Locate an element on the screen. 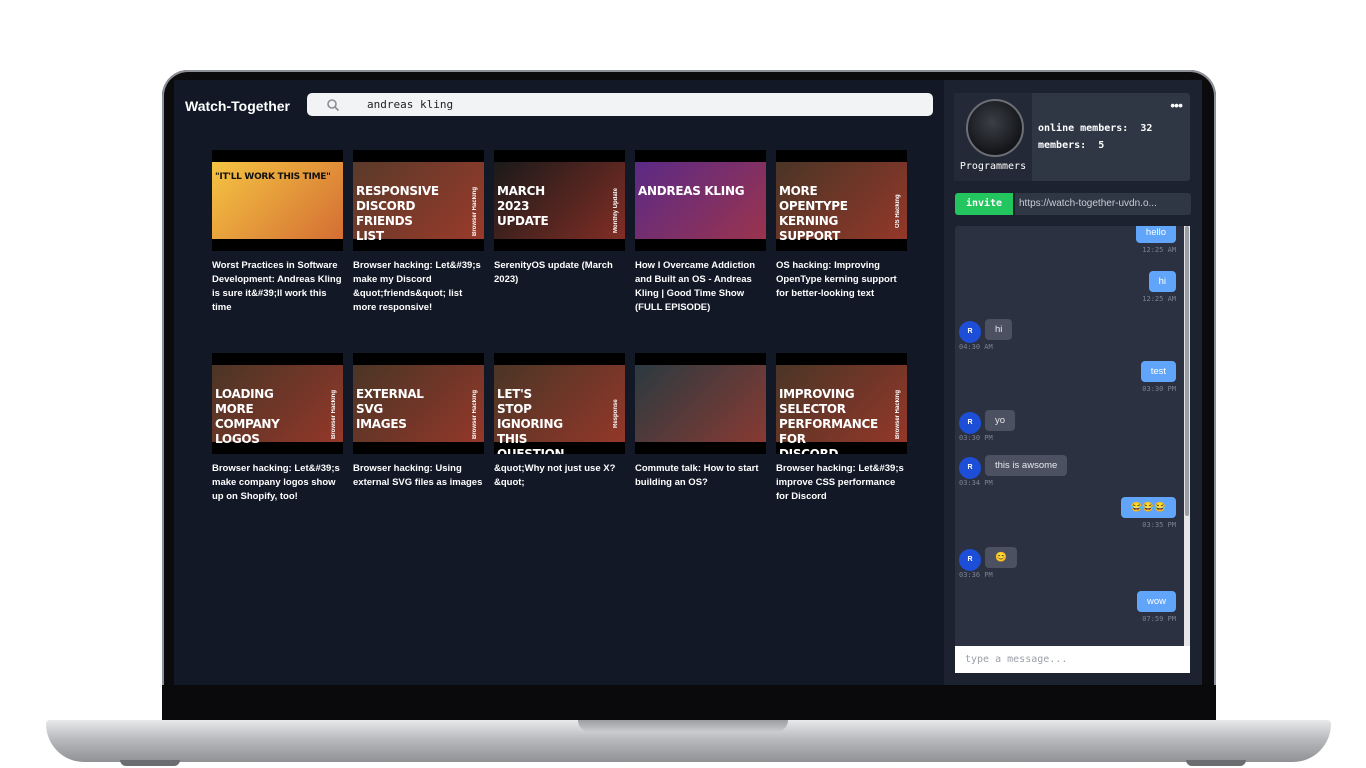 The image size is (1366, 768). thumbnail-text: RESPONSIVE DISCORD FRIENDS LIST is located at coordinates (397, 213).